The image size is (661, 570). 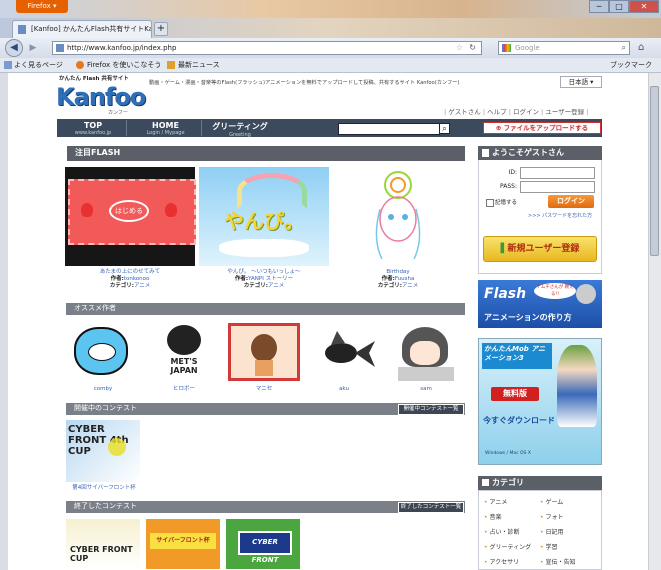 What do you see at coordinates (38, 65) in the screenshot?
I see `bookmark-most-visited: よく見るページ` at bounding box center [38, 65].